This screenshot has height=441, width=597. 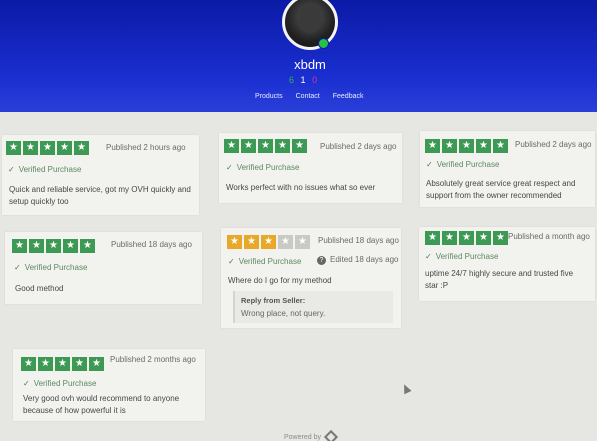 I want to click on platform-logo-icon, so click(x=331, y=435).